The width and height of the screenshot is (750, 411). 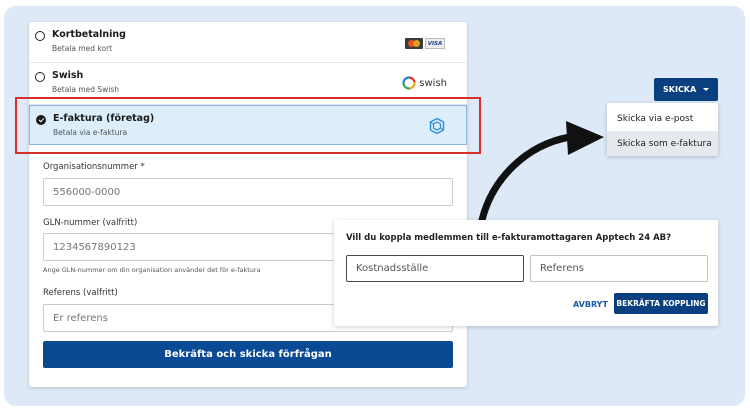 What do you see at coordinates (541, 172) in the screenshot?
I see `curved-arrow-icon` at bounding box center [541, 172].